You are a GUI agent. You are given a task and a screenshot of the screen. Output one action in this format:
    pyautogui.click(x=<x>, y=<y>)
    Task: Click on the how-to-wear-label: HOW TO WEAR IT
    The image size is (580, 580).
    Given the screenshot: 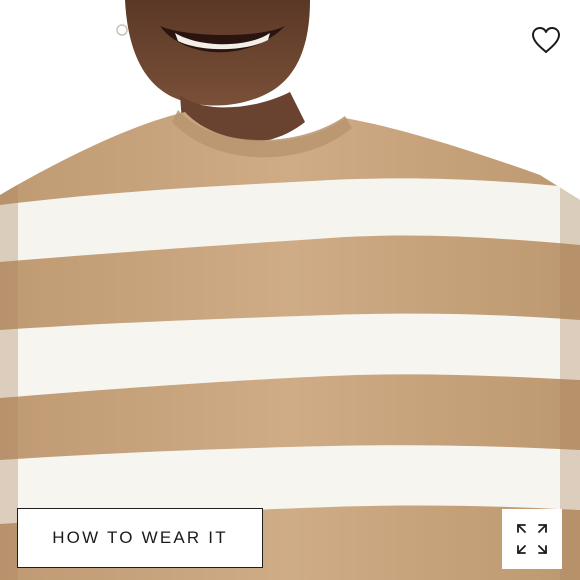 What is the action you would take?
    pyautogui.click(x=140, y=537)
    